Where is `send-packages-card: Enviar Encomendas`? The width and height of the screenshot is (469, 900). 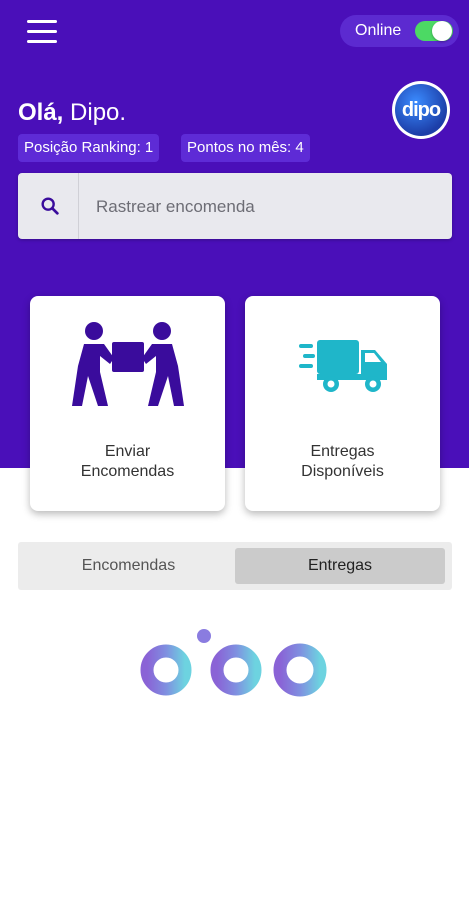 send-packages-card: Enviar Encomendas is located at coordinates (127, 403).